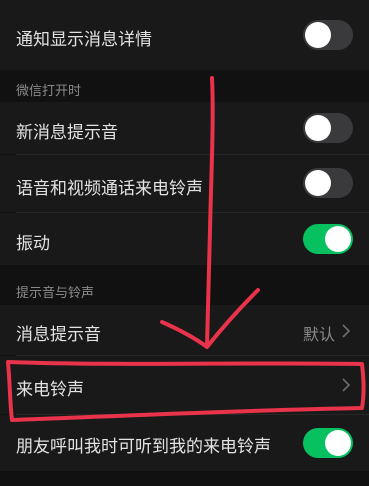  I want to click on section-sound-ringtone: 提示音与铃声, so click(184, 285).